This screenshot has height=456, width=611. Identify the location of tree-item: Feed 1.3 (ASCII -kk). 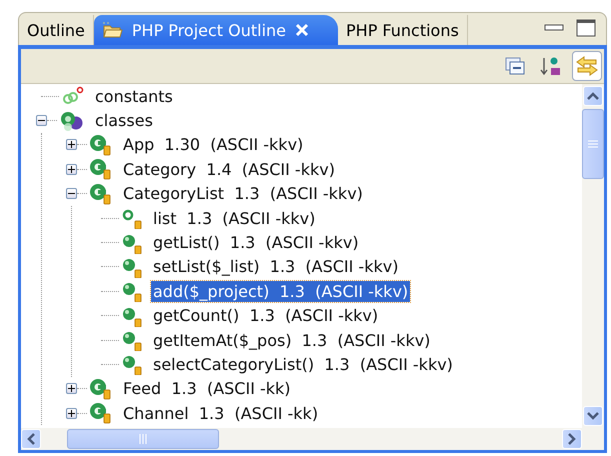
(207, 389).